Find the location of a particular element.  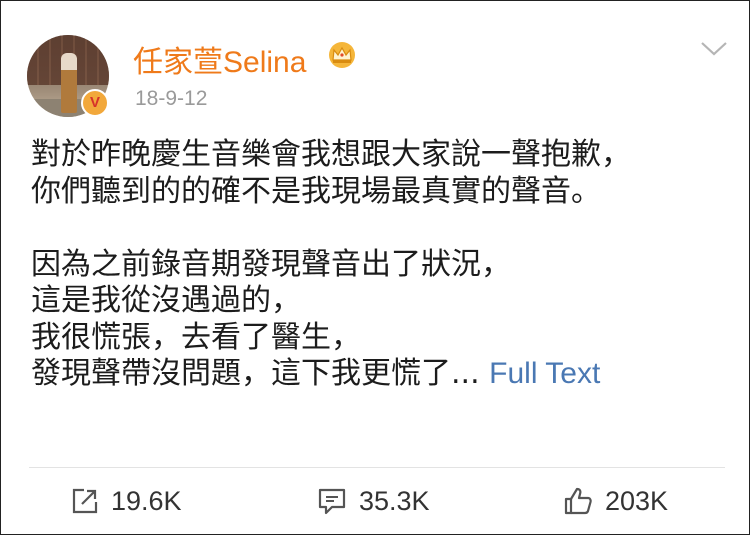

username: 任家萱Selina is located at coordinates (219, 59).